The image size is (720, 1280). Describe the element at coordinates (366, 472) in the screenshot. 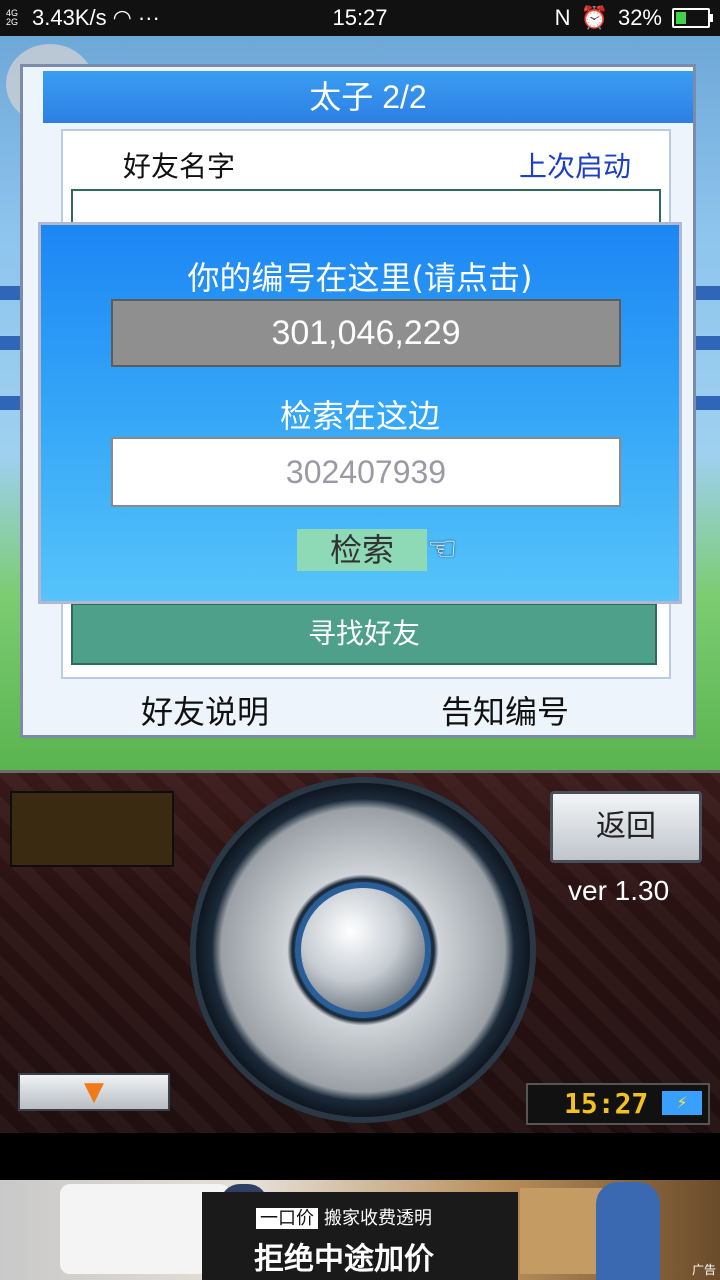

I see `search-input: 302407939` at that location.